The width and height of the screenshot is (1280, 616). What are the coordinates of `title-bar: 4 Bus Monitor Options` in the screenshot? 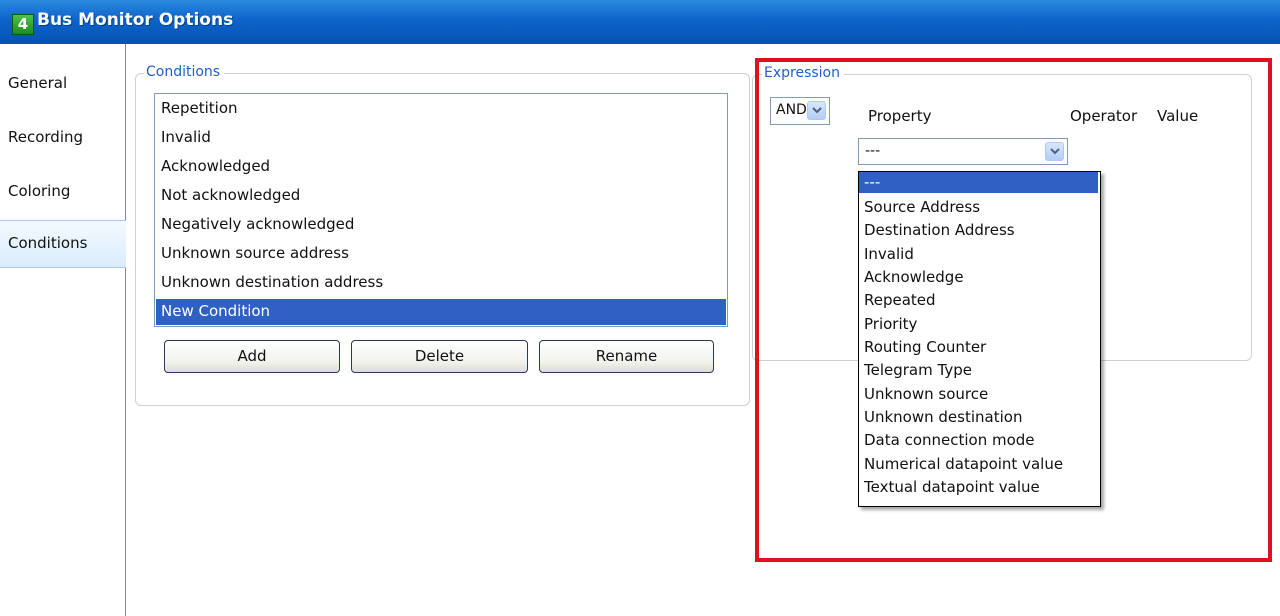 It's located at (640, 22).